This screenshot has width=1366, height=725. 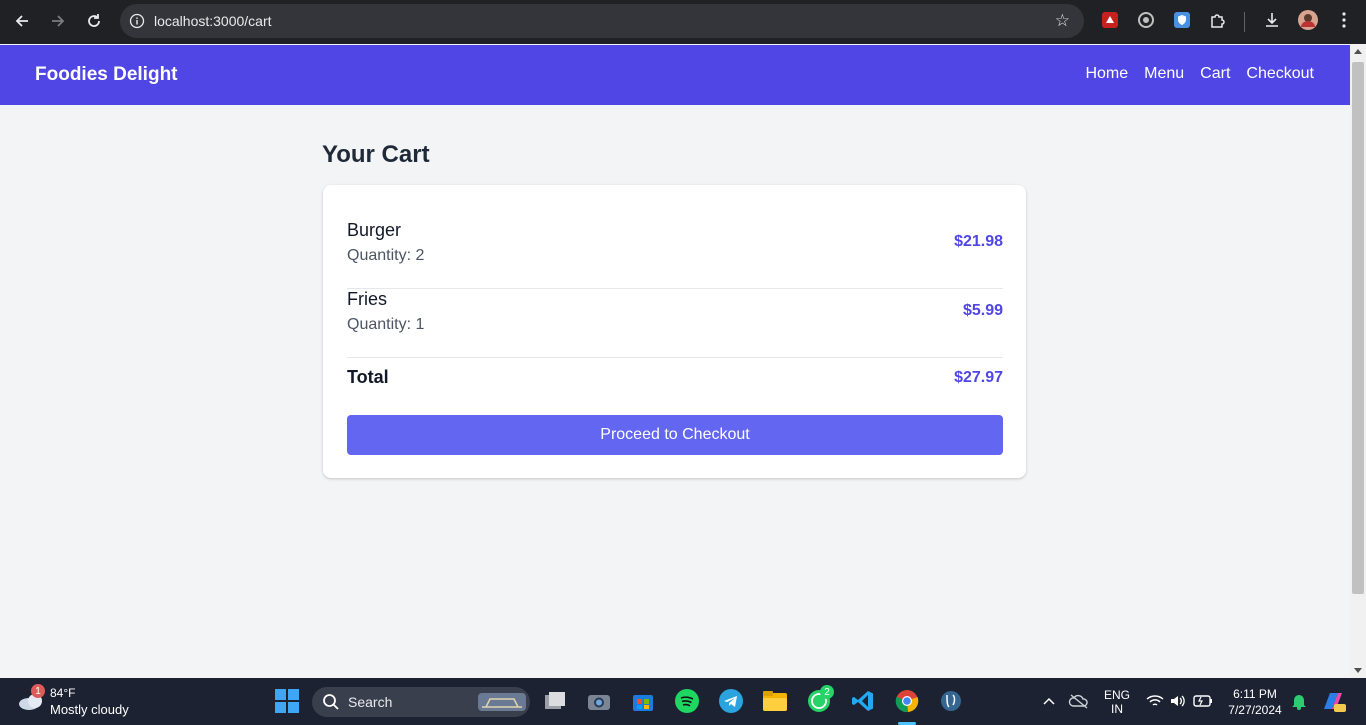 What do you see at coordinates (1280, 74) in the screenshot?
I see `nav-checkout: Checkout` at bounding box center [1280, 74].